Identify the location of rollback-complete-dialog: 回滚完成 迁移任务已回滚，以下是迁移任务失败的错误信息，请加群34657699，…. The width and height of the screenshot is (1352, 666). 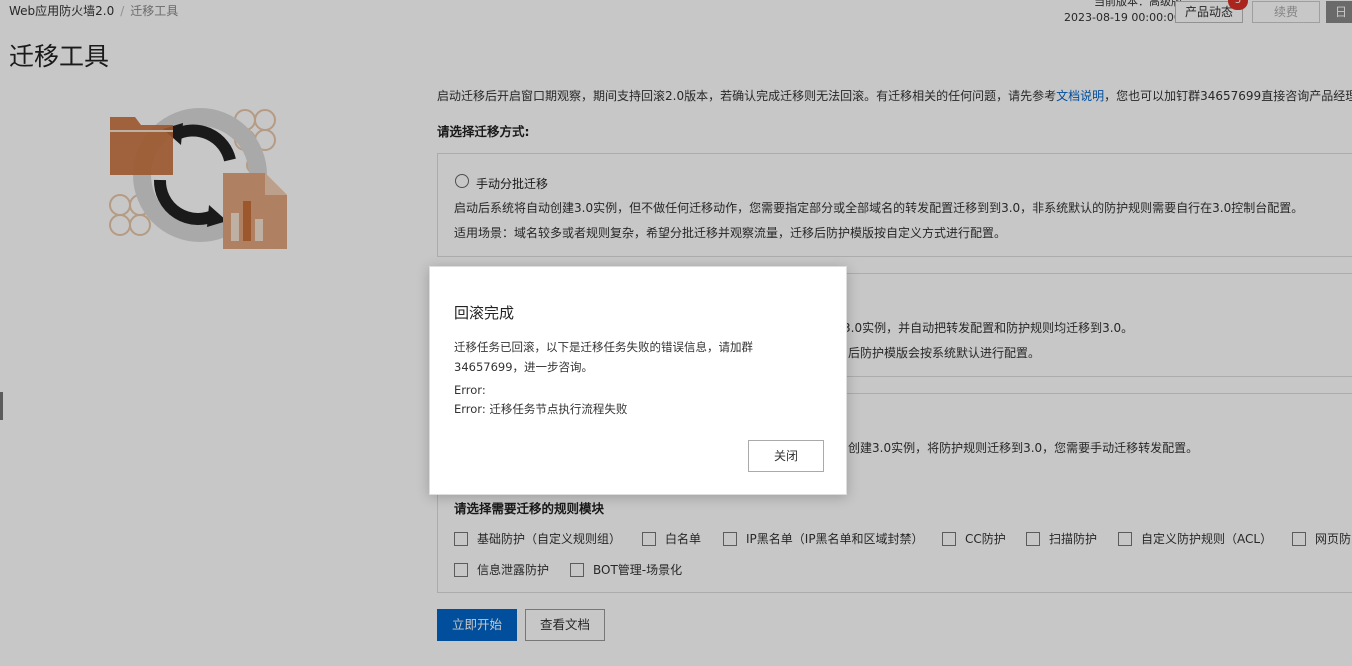
(638, 380).